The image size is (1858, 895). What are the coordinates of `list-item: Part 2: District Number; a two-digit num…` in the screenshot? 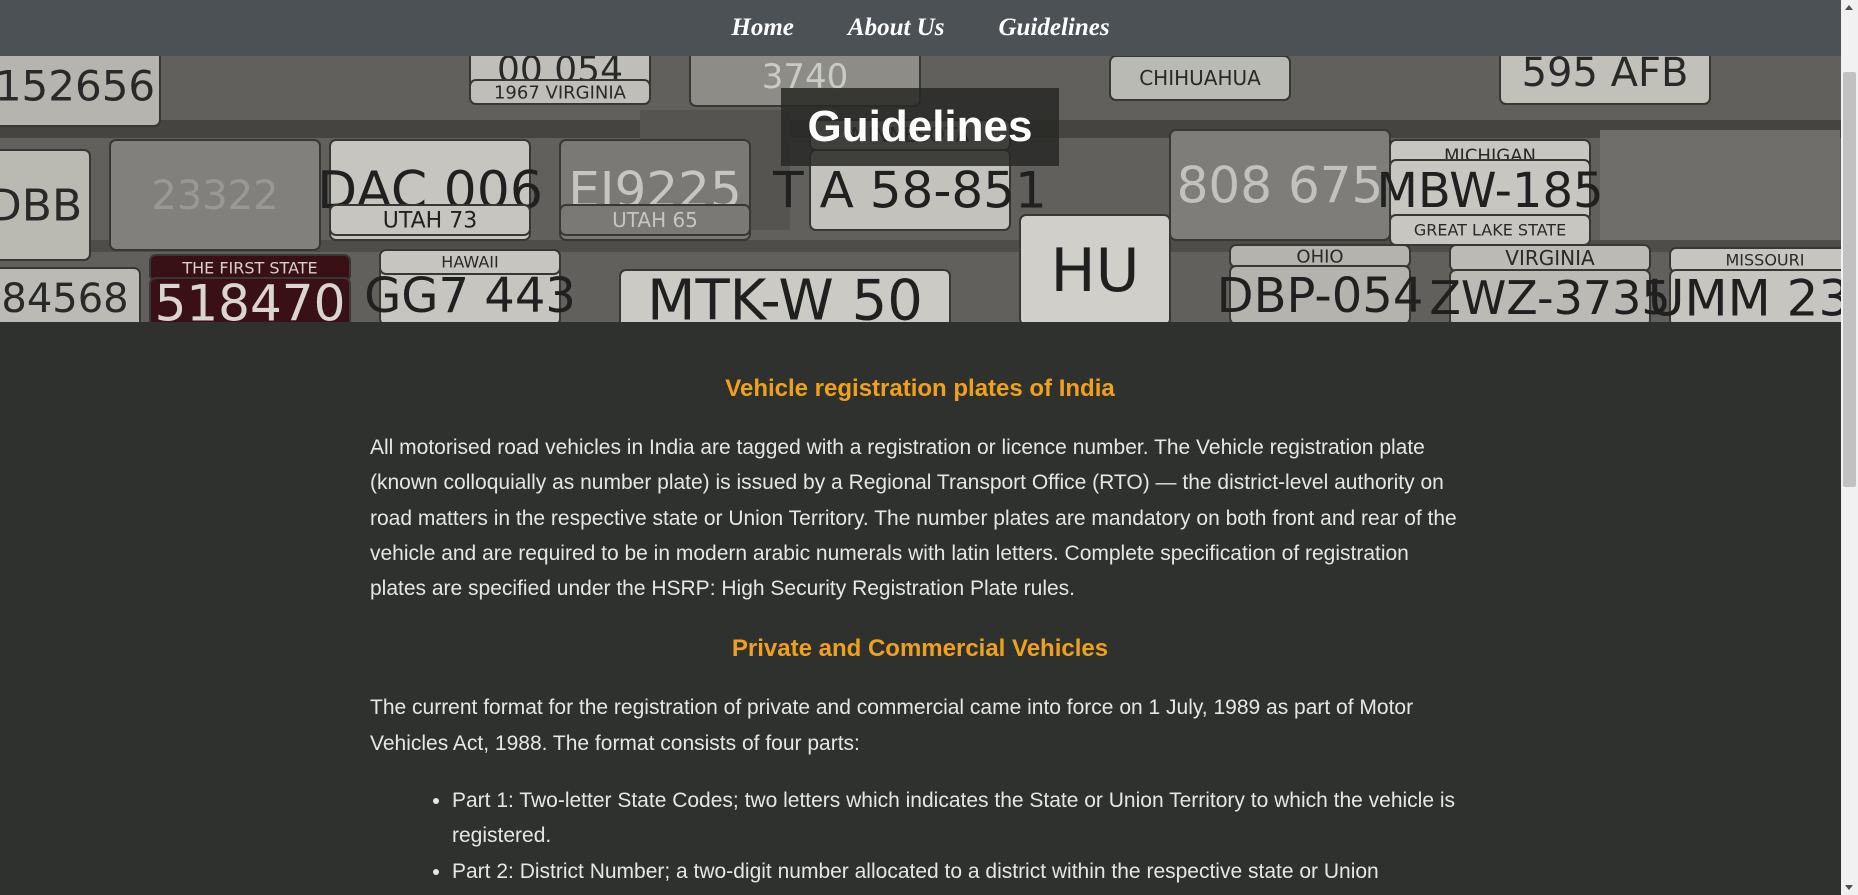 It's located at (961, 871).